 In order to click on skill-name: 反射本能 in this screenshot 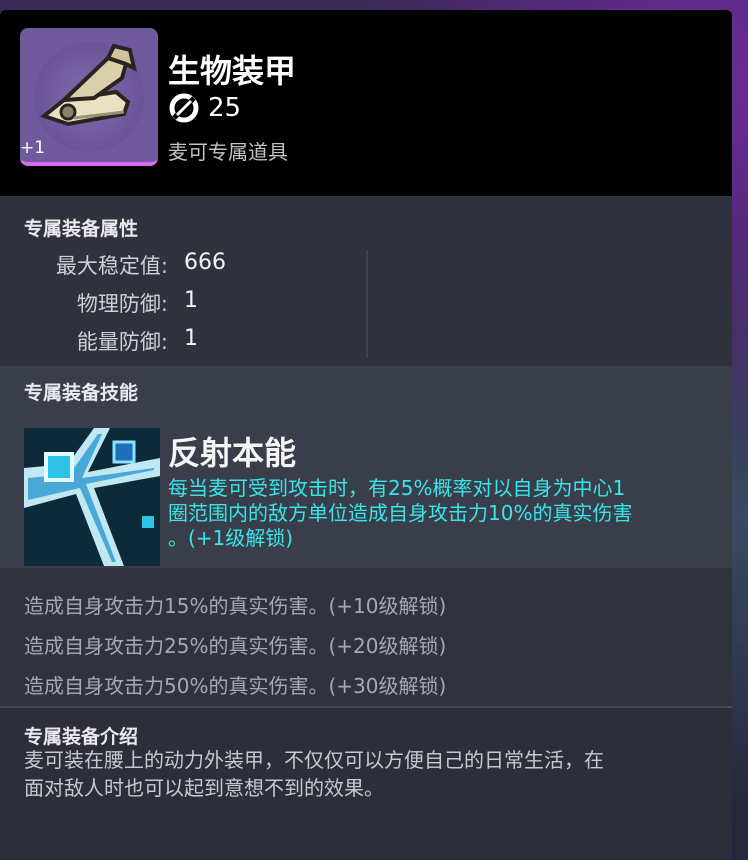, I will do `click(232, 453)`.